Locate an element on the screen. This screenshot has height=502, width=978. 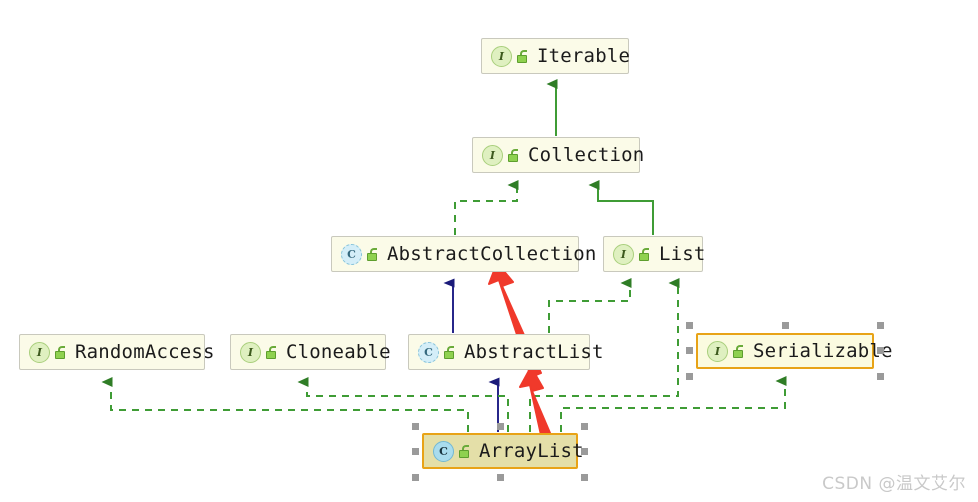
edge-arraylist-to-cloneable is located at coordinates (403, 404).